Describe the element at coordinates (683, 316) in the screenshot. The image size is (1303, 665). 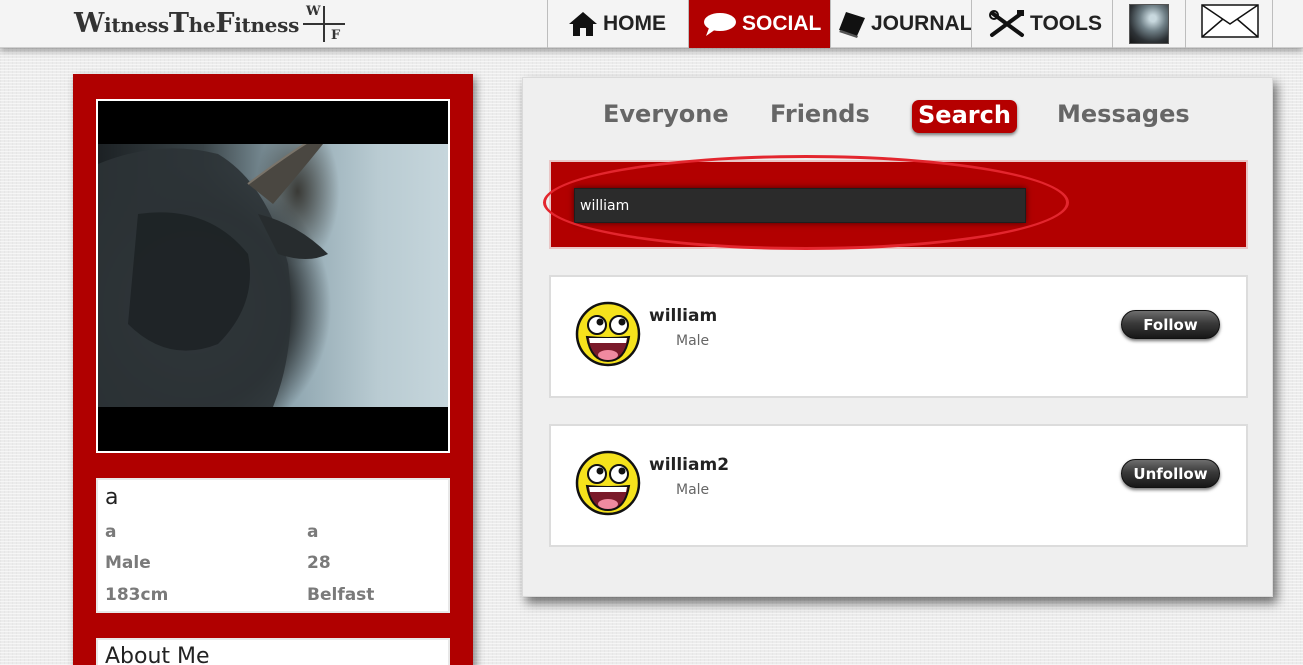
I see `result-username: william` at that location.